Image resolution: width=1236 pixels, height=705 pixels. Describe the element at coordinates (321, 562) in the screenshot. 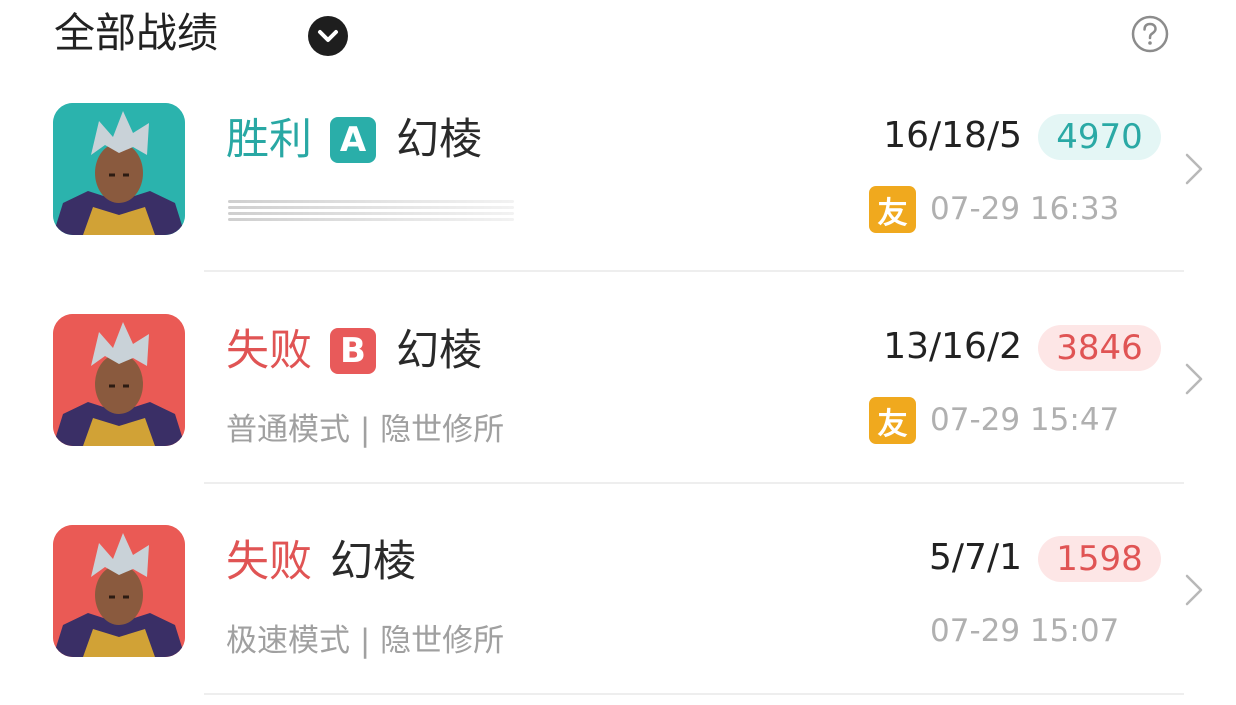

I see `match-summary: 失败 幻棱` at that location.